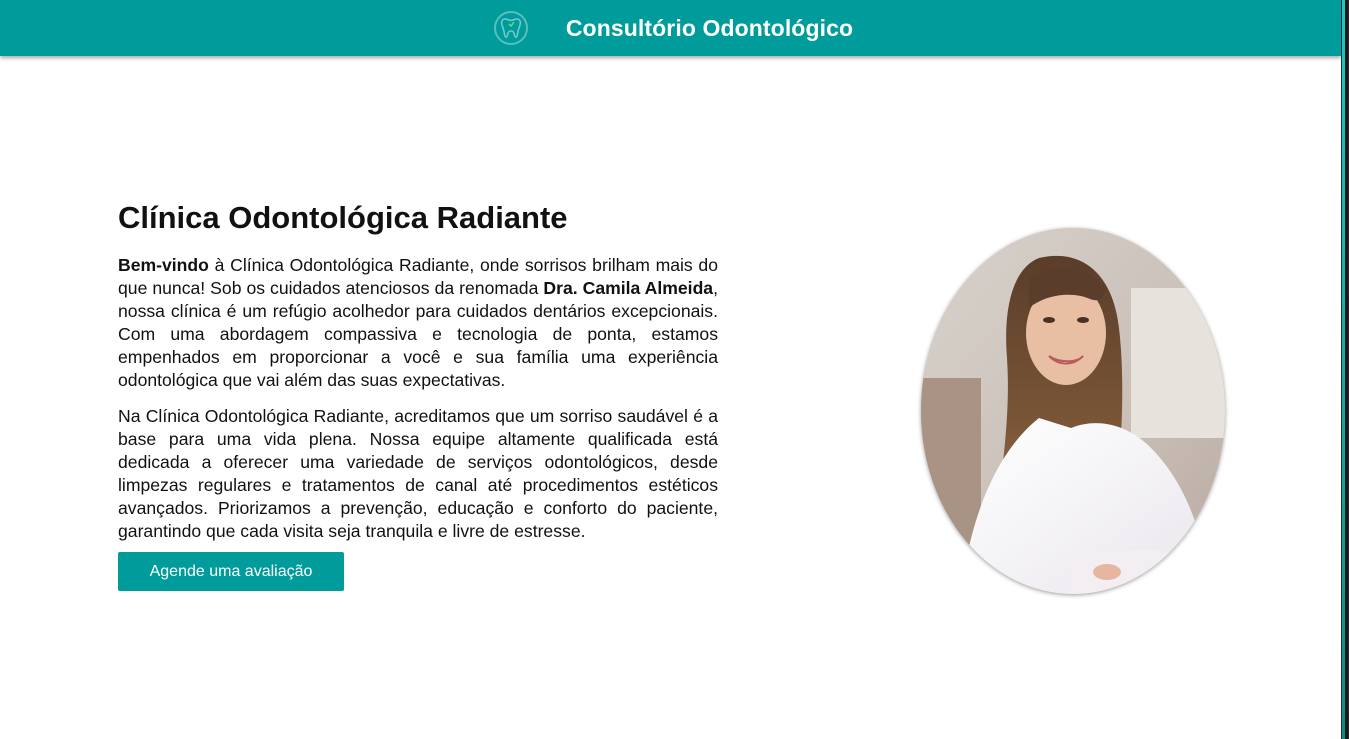 This screenshot has width=1349, height=739. What do you see at coordinates (510, 28) in the screenshot?
I see `tooth-icon` at bounding box center [510, 28].